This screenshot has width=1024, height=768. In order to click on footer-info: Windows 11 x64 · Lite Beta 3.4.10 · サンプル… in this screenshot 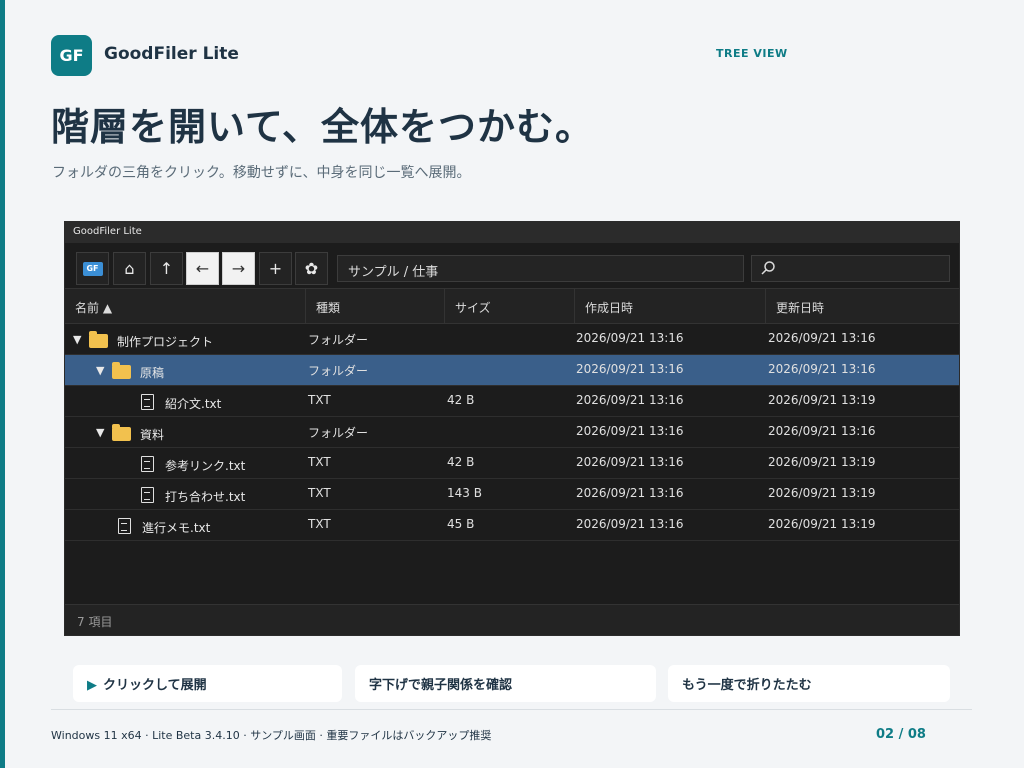, I will do `click(271, 735)`.